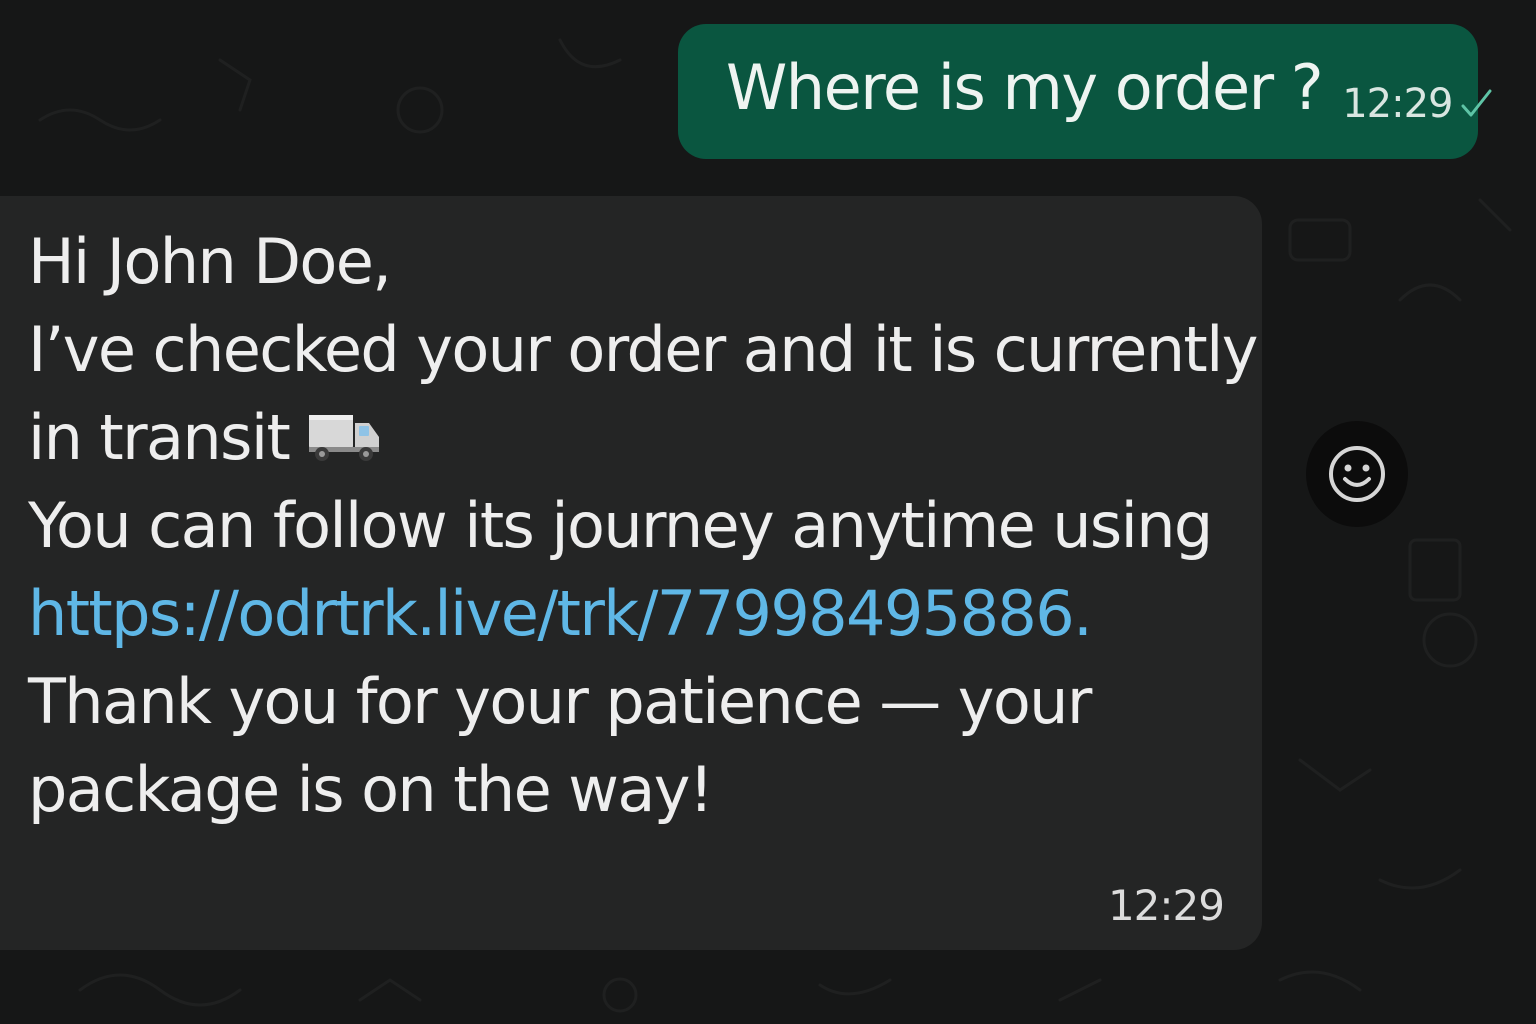 This screenshot has width=1536, height=1024. I want to click on message-link-line: https://odrtrk.live/trk/77998495886., so click(625, 614).